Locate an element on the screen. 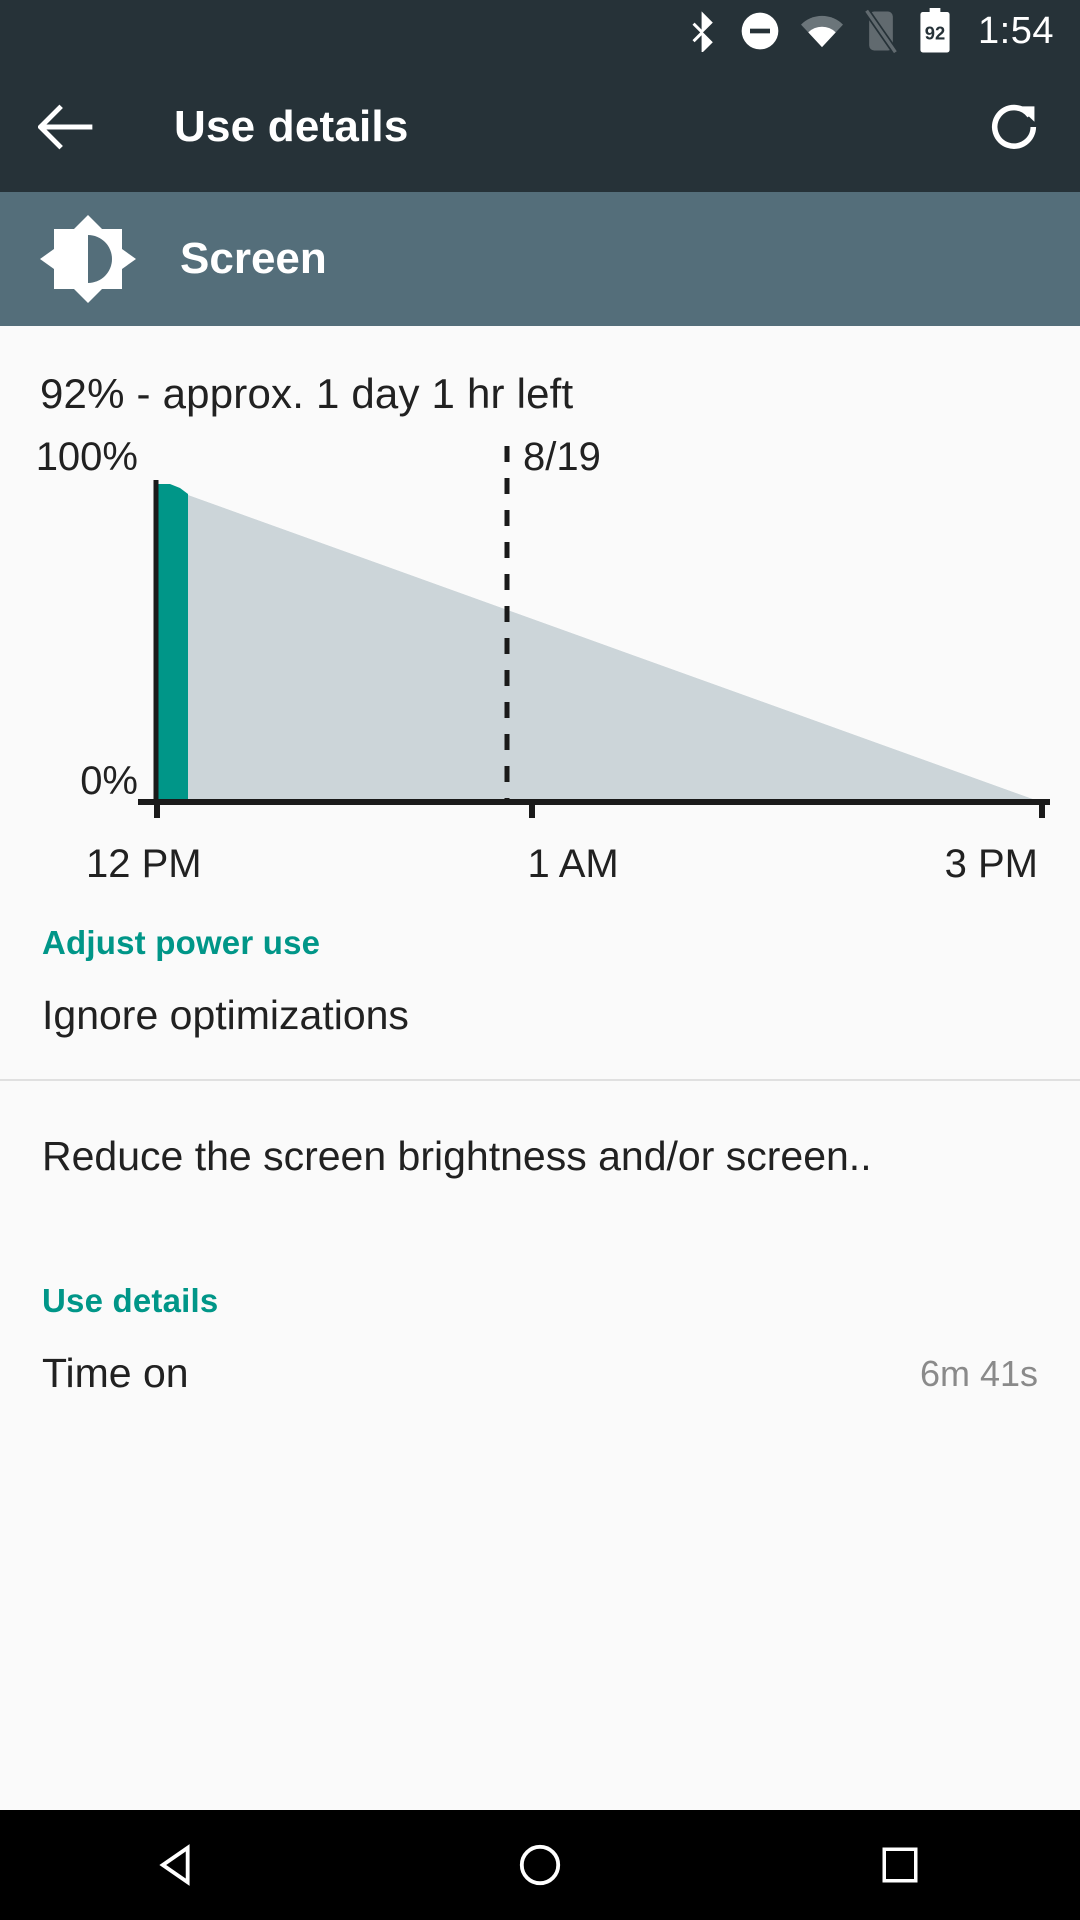 The width and height of the screenshot is (1080, 1920). back-arrow-icon is located at coordinates (66, 127).